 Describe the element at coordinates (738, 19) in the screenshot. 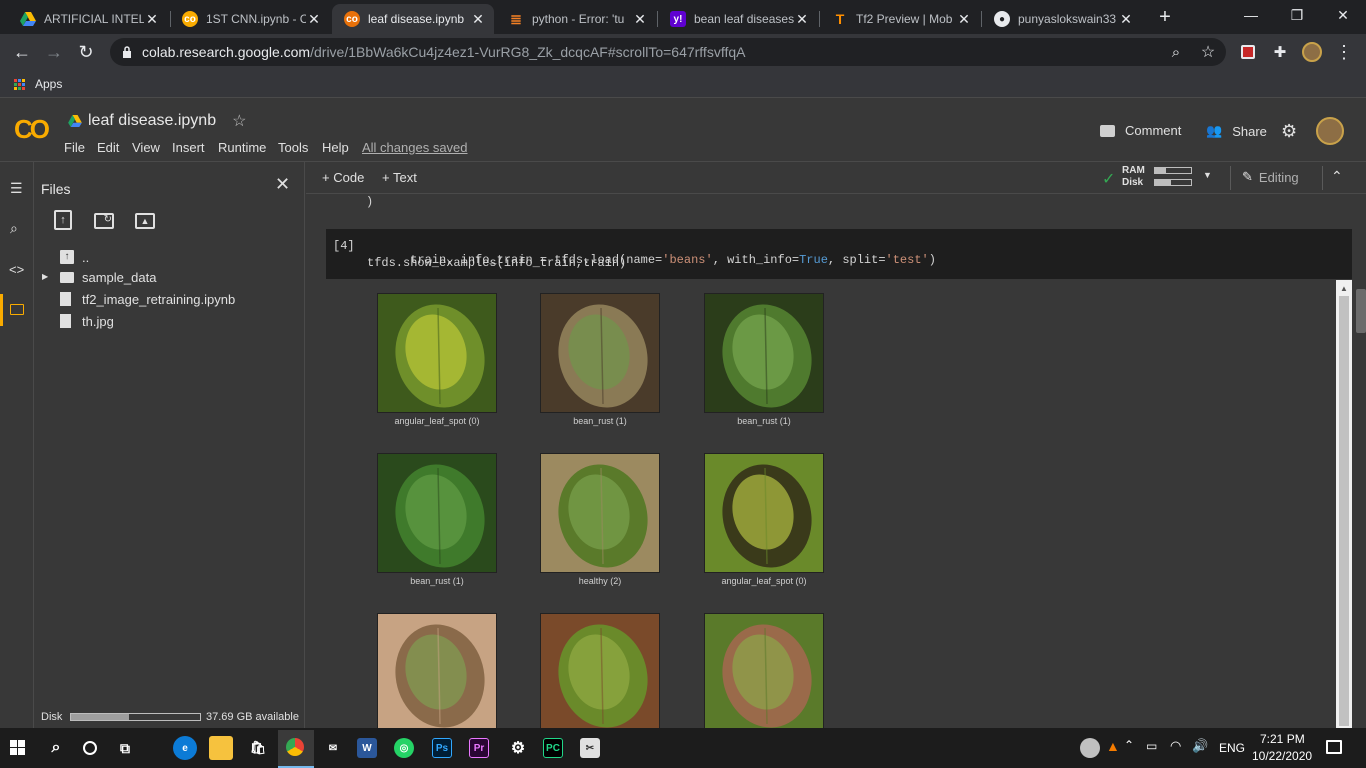

I see `browser-tab: y! bean leaf diseases ✕` at that location.